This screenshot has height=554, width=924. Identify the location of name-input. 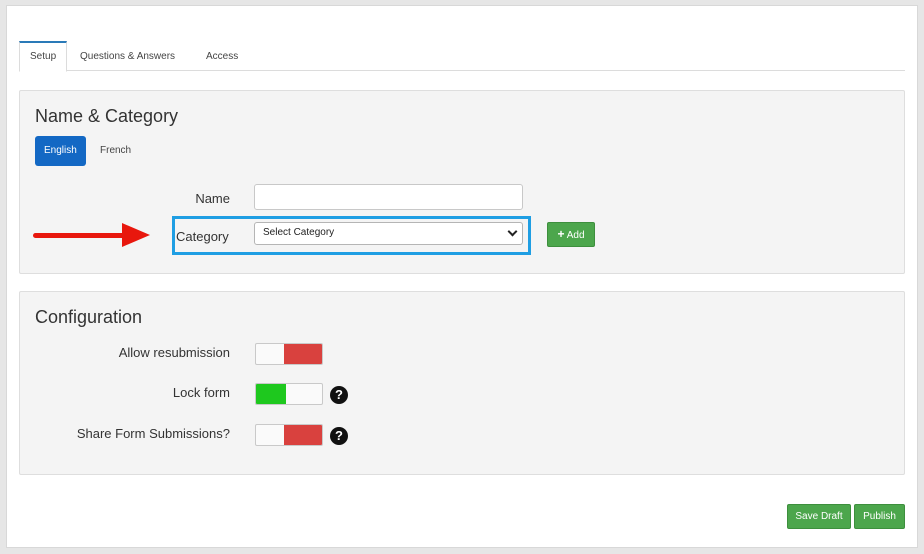
(388, 197).